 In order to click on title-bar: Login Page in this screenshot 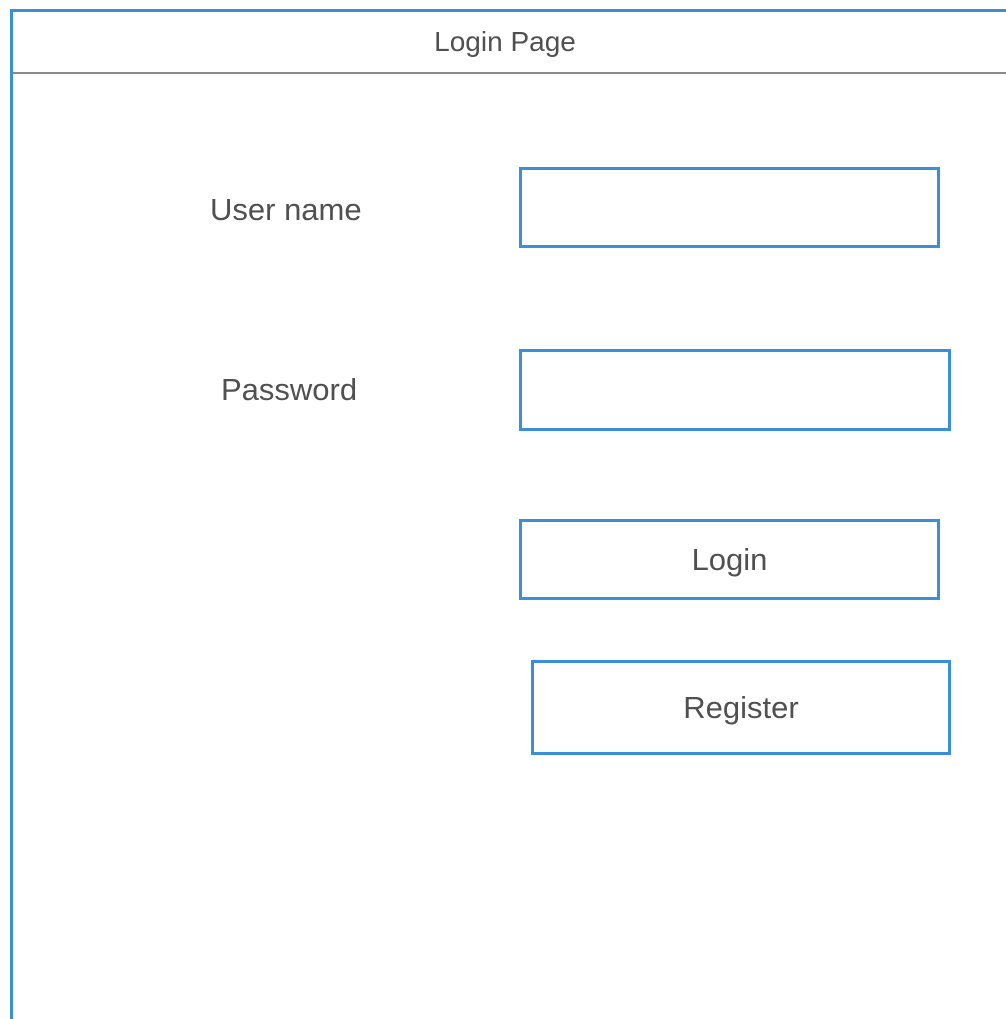, I will do `click(509, 43)`.